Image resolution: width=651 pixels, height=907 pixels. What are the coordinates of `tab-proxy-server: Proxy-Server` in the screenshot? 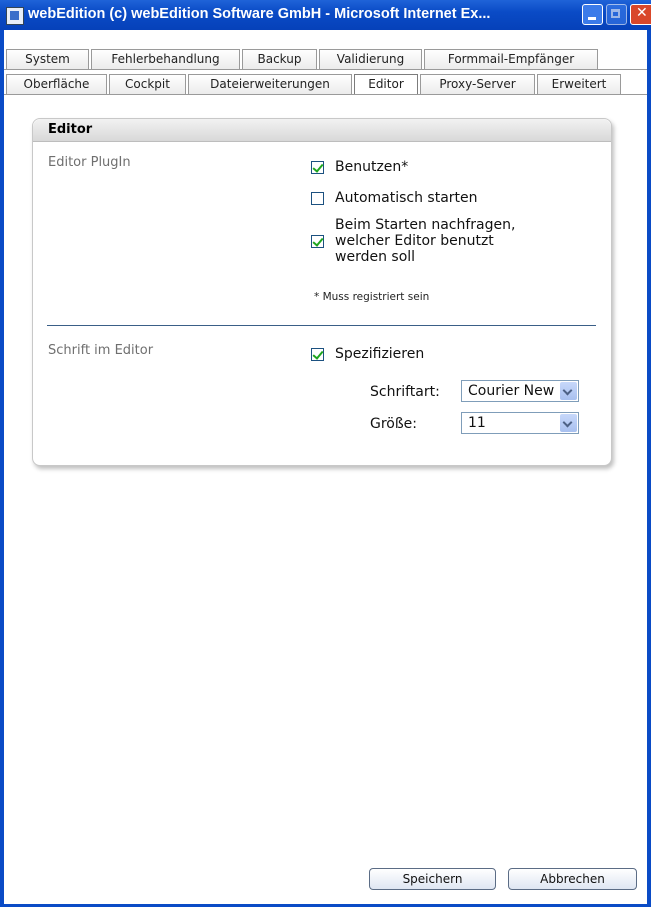 It's located at (477, 84).